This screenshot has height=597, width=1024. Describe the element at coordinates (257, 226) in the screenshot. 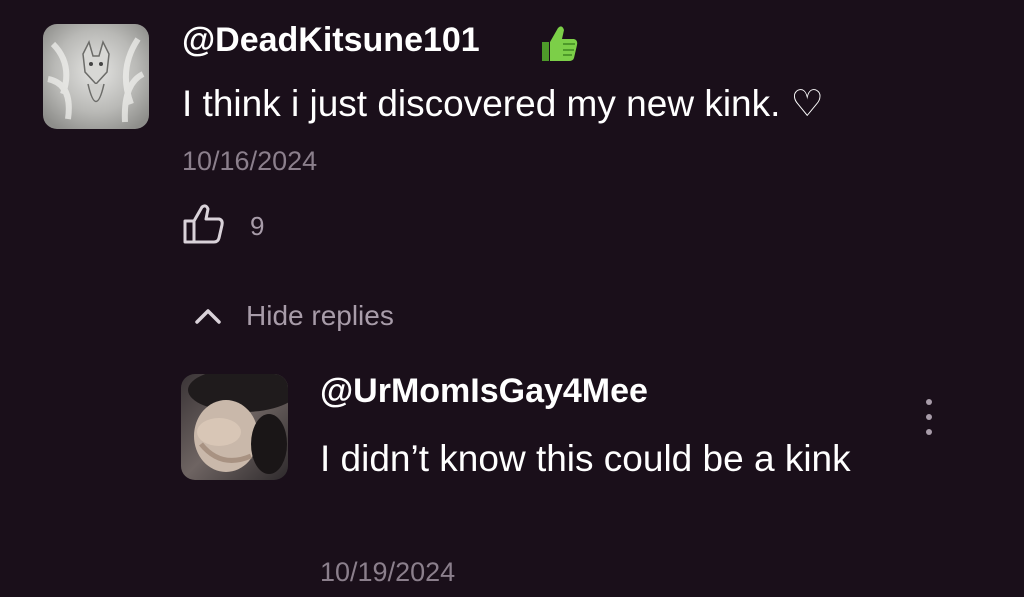

I see `like-count: 9` at that location.